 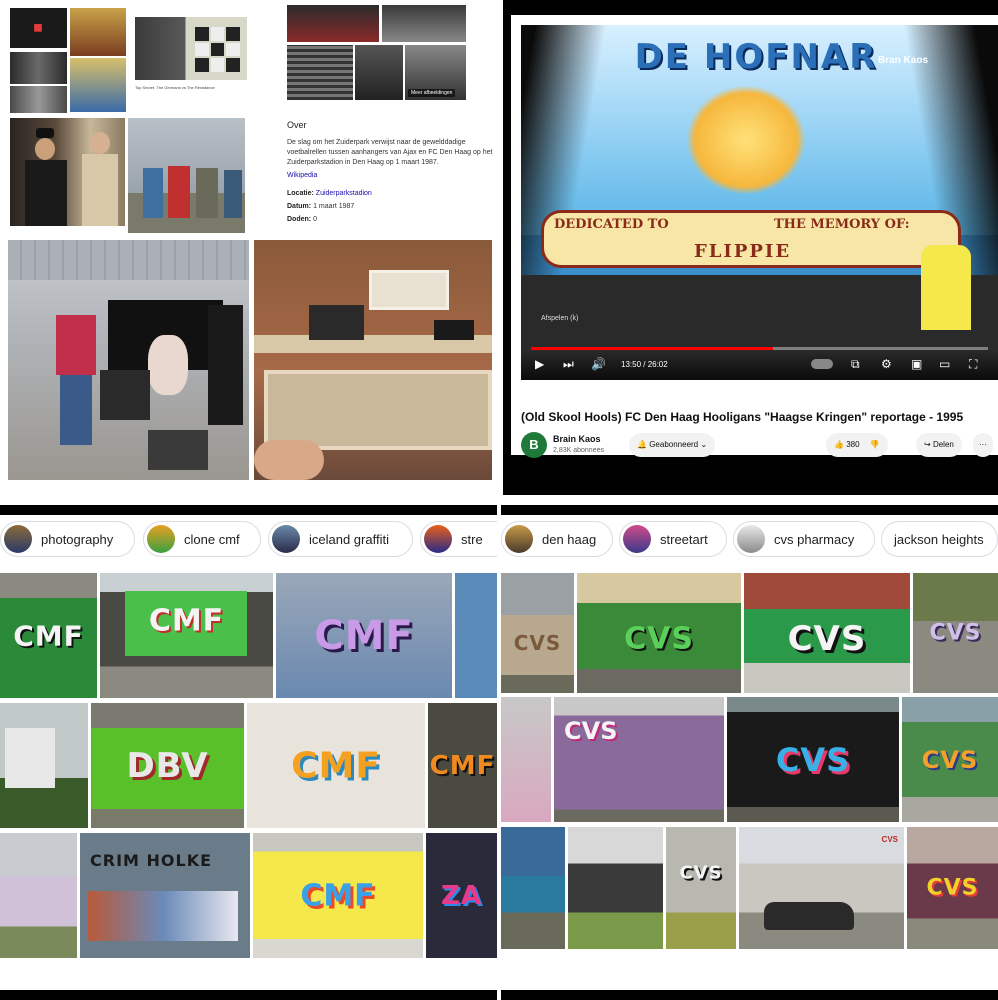 I want to click on graffiti-tag: DBV, so click(x=167, y=765).